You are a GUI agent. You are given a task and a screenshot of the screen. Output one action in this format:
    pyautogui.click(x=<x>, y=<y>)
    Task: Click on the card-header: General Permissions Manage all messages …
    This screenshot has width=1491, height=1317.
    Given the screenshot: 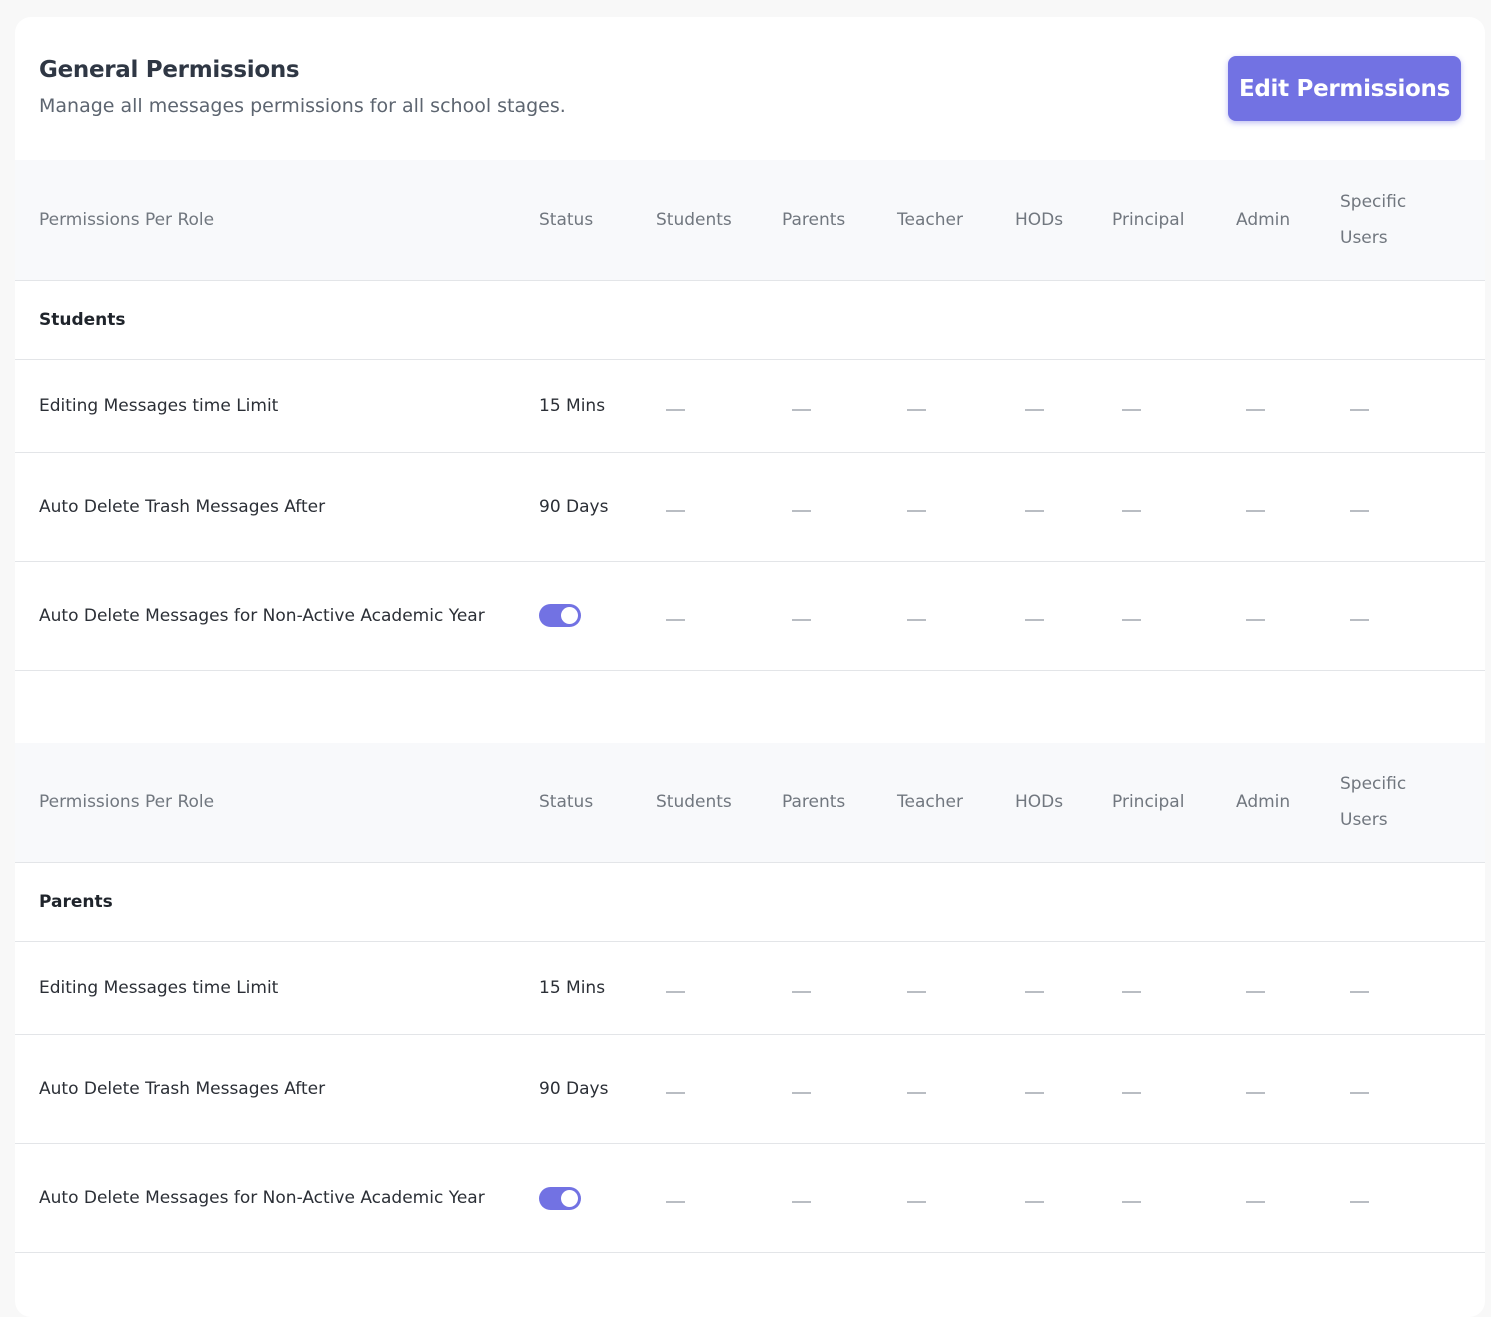 What is the action you would take?
    pyautogui.click(x=750, y=88)
    